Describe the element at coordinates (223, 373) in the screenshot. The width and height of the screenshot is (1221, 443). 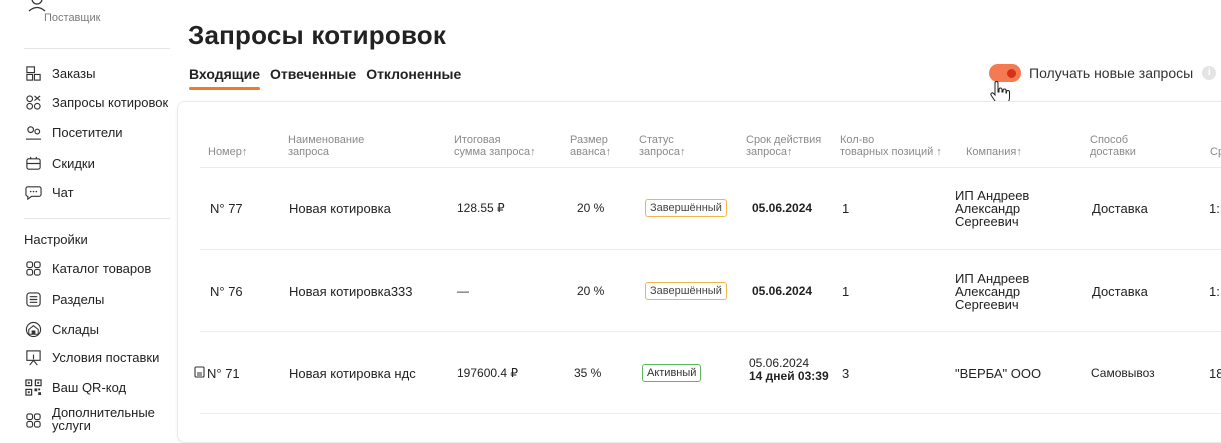
I see `cell-number: N° 71` at that location.